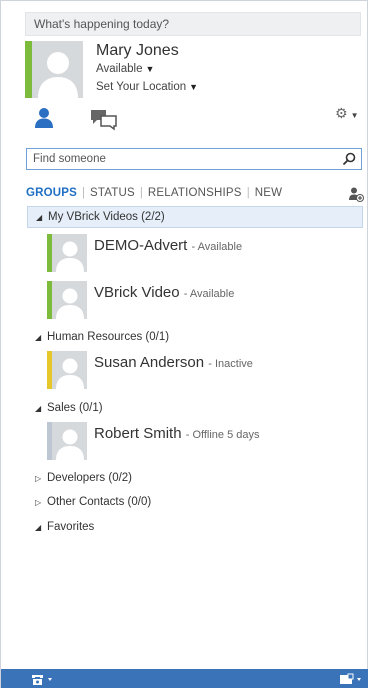 Image resolution: width=368 pixels, height=688 pixels. I want to click on location-dropdown: Set Your Location ▼, so click(147, 87).